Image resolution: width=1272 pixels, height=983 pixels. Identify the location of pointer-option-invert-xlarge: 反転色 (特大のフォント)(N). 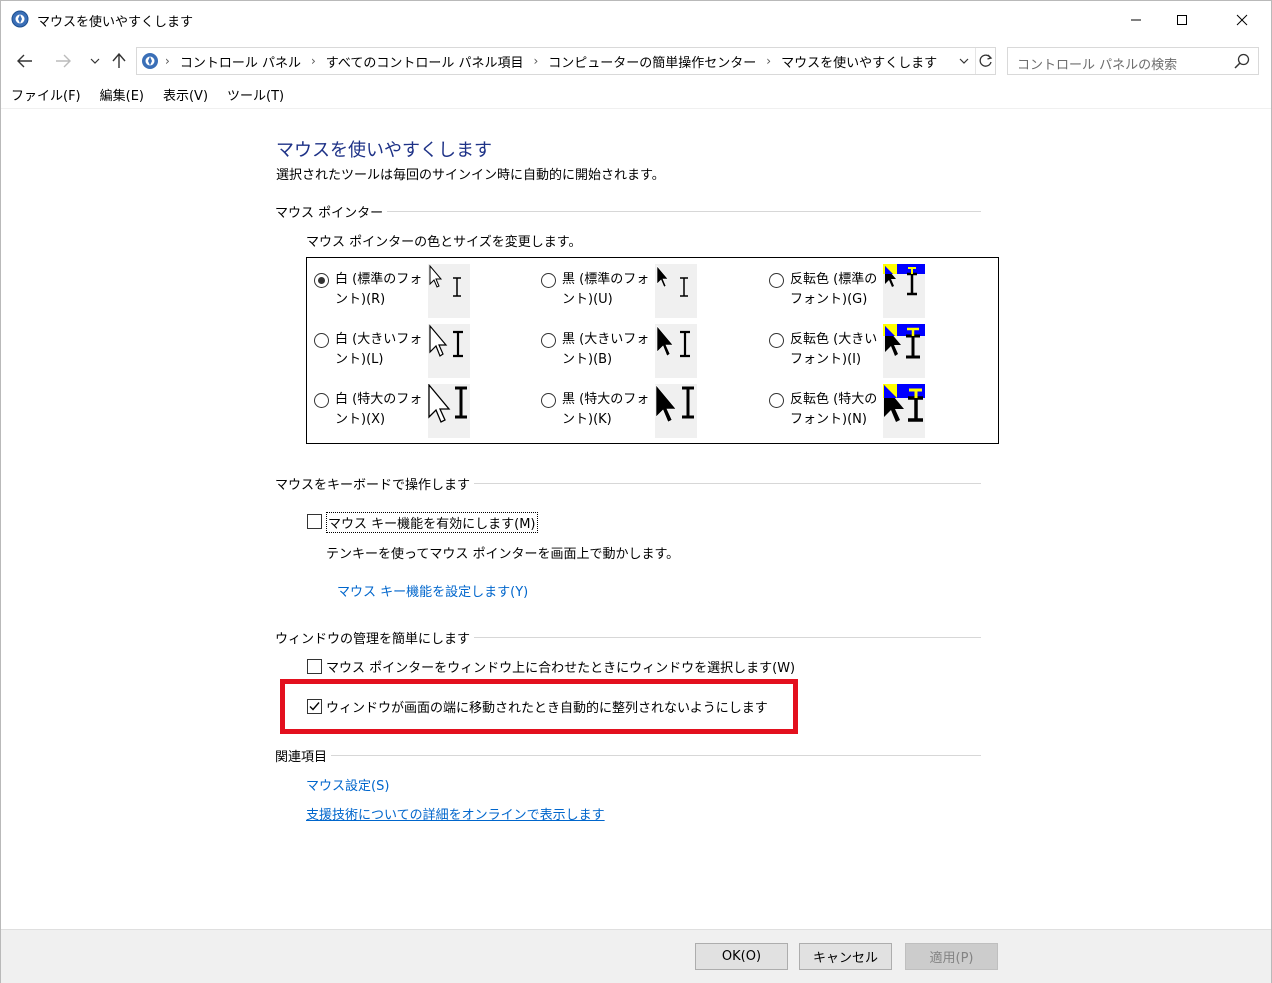
(884, 416).